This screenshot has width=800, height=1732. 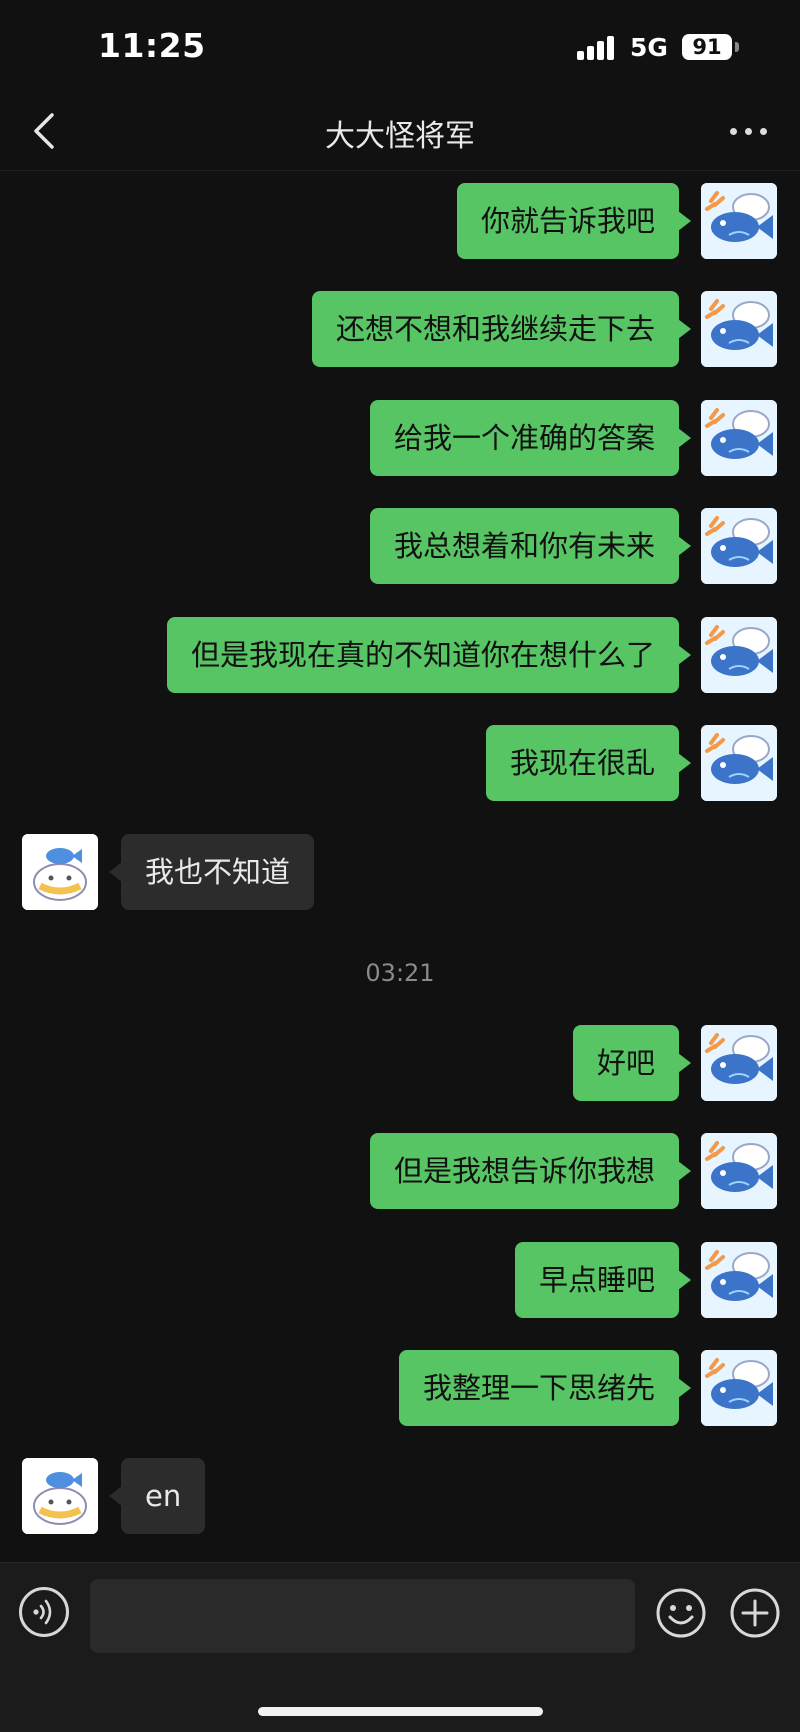 I want to click on received-message-bubble: en, so click(x=157, y=1496).